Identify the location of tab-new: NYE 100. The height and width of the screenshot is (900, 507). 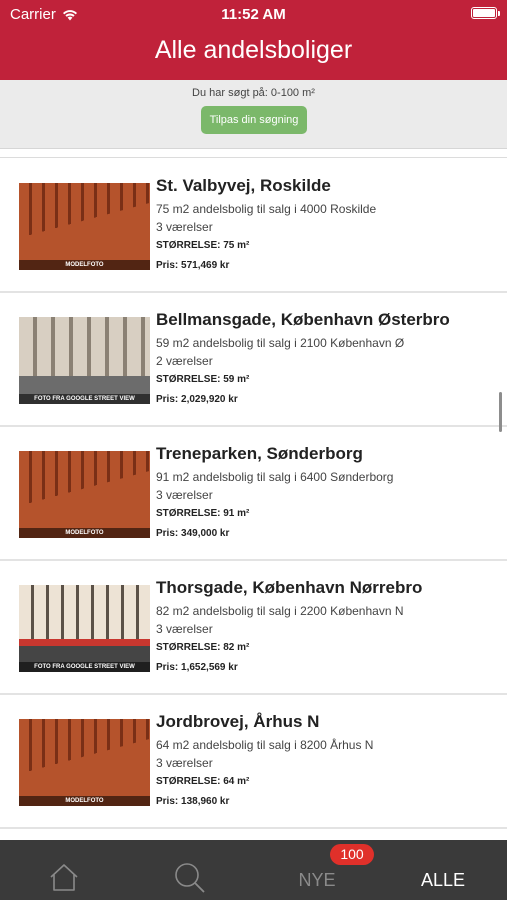
(325, 870).